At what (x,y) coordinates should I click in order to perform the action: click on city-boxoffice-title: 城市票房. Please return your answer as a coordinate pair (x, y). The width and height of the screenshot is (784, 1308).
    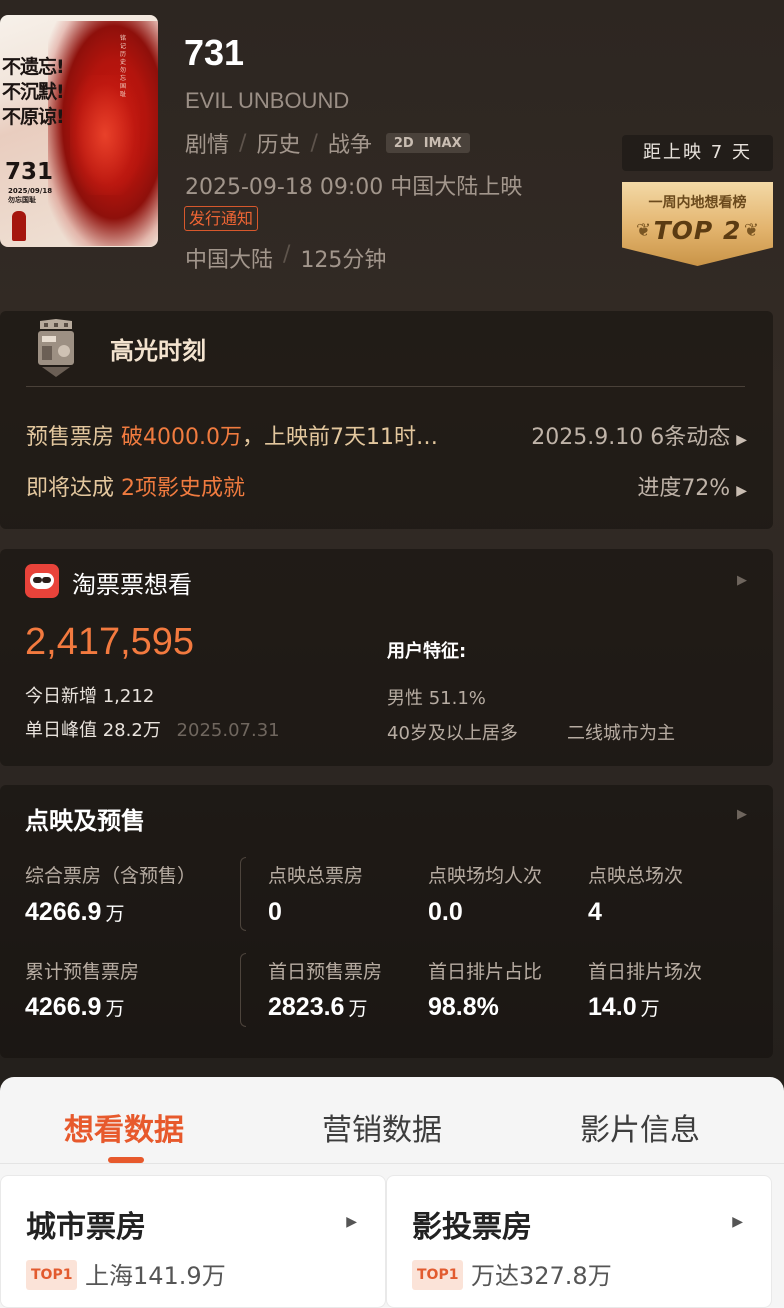
    Looking at the image, I should click on (86, 1227).